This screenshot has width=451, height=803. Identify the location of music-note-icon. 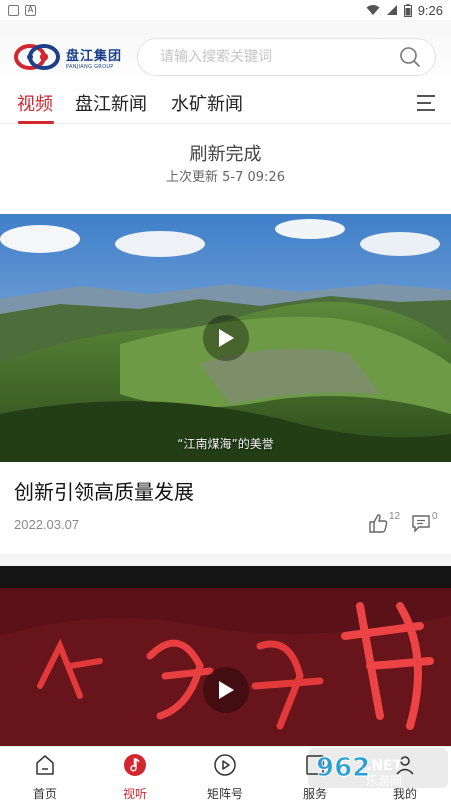
(135, 765).